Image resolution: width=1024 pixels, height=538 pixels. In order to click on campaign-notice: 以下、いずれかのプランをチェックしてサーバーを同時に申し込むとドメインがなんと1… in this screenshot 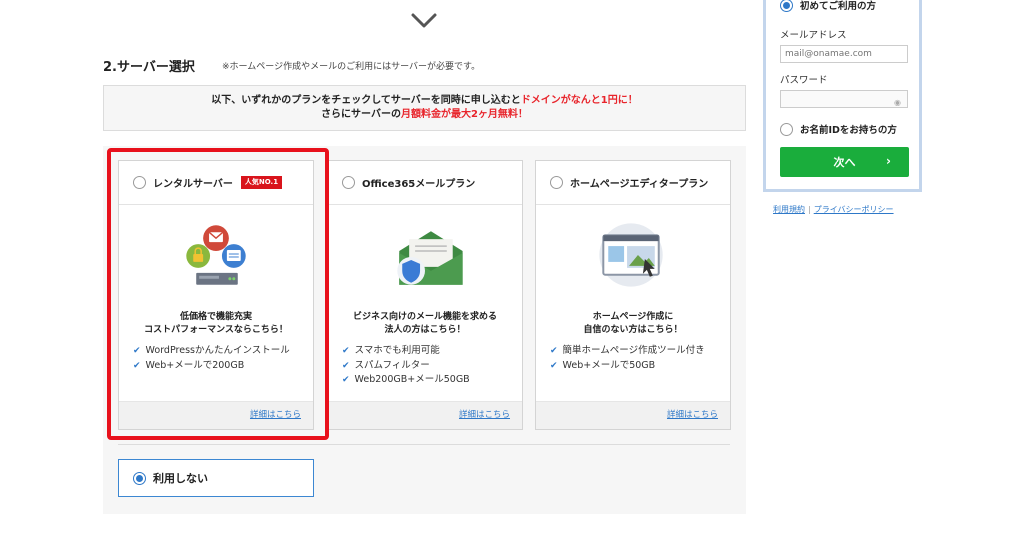, I will do `click(424, 108)`.